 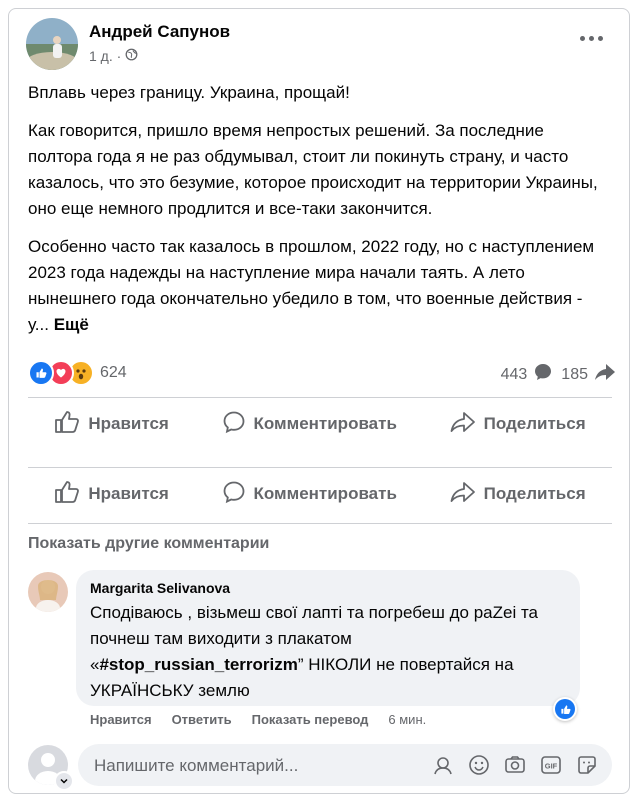 I want to click on post-paragraph-1: Вплавь через границу. Украина, прощай!, so click(x=189, y=92).